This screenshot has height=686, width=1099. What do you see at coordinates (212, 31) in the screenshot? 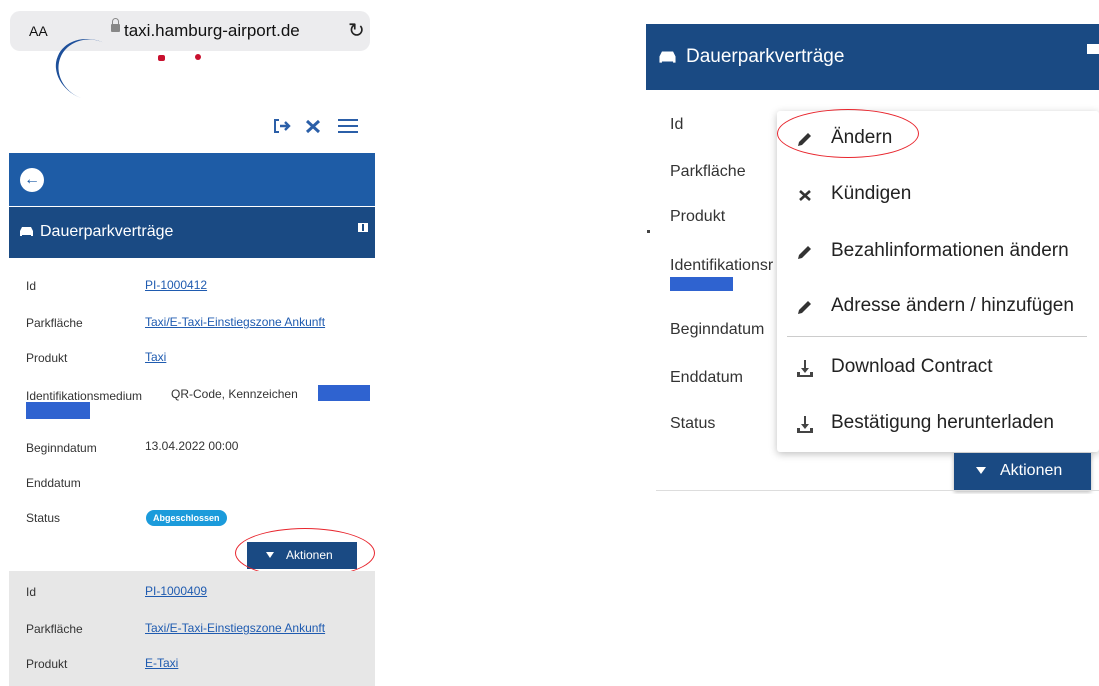
I see `url-text: taxi.hamburg-airport.de` at bounding box center [212, 31].